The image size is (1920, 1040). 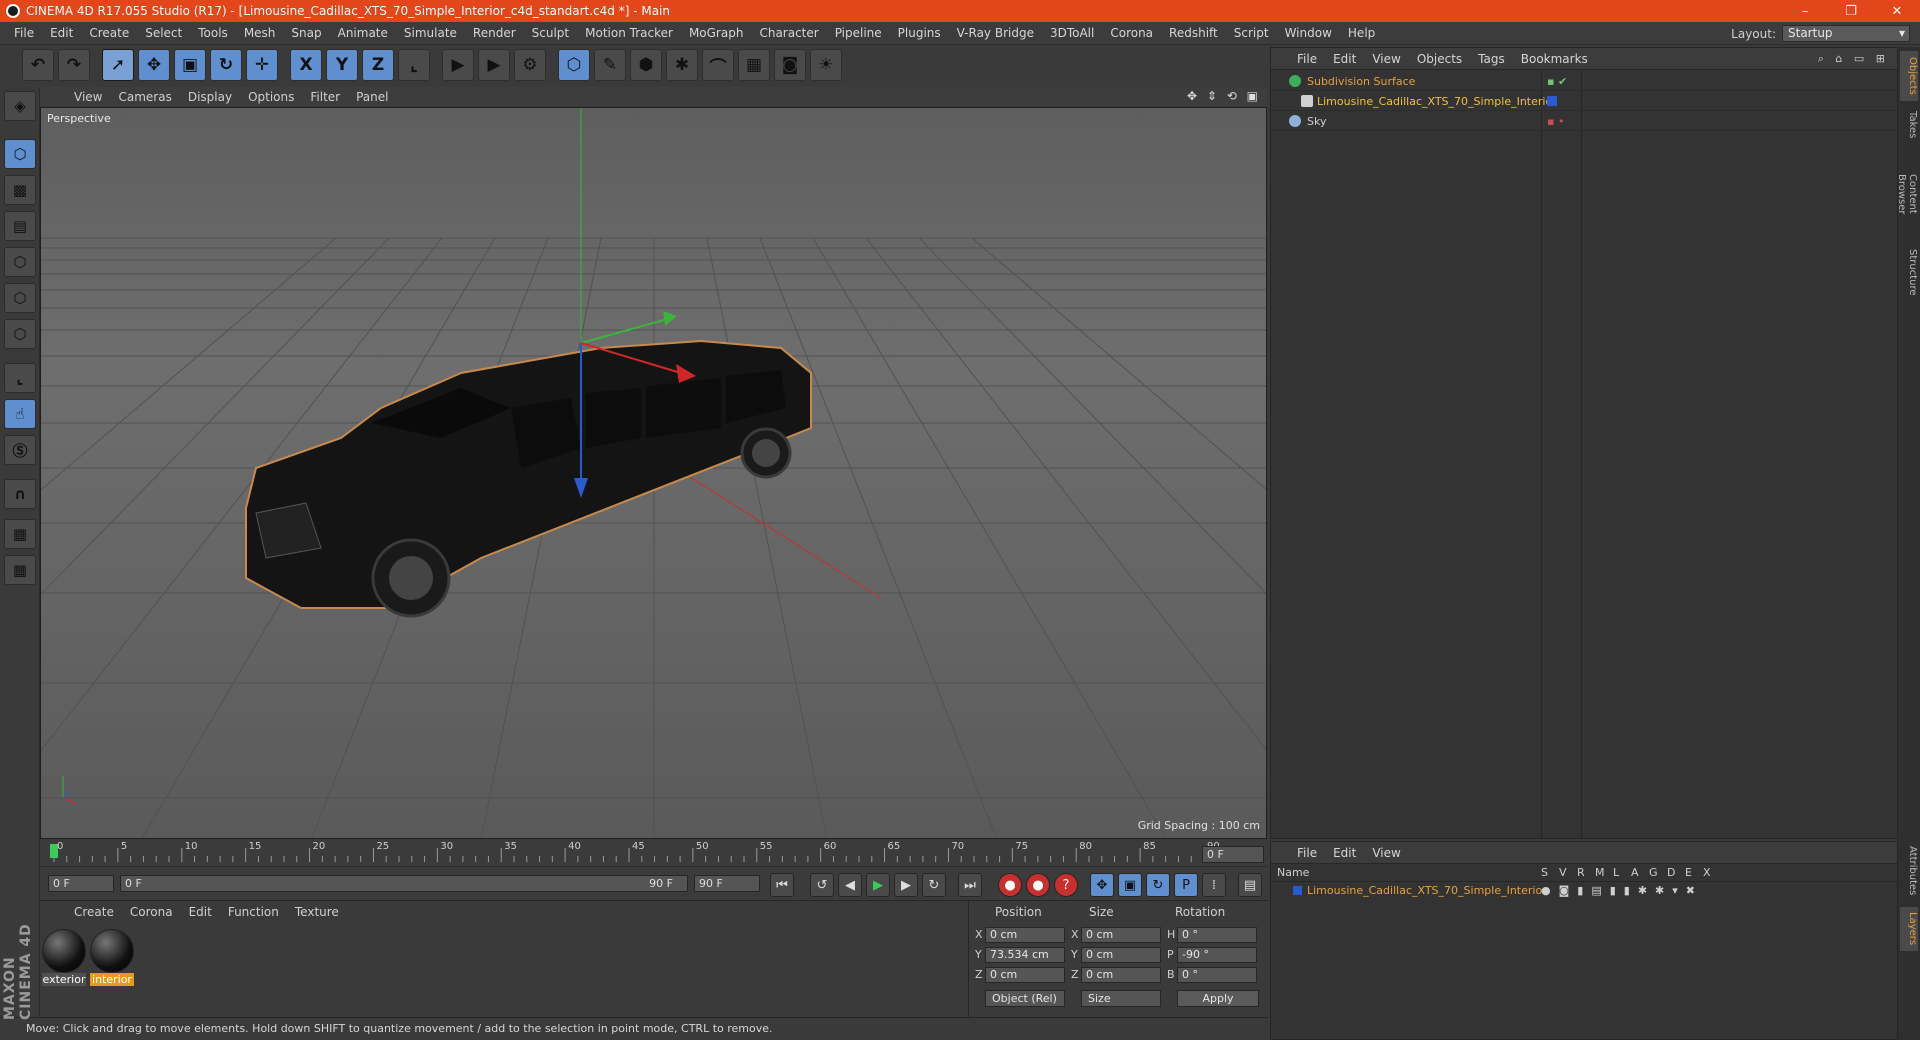 What do you see at coordinates (61, 33) in the screenshot?
I see `menu-edit: Edit` at bounding box center [61, 33].